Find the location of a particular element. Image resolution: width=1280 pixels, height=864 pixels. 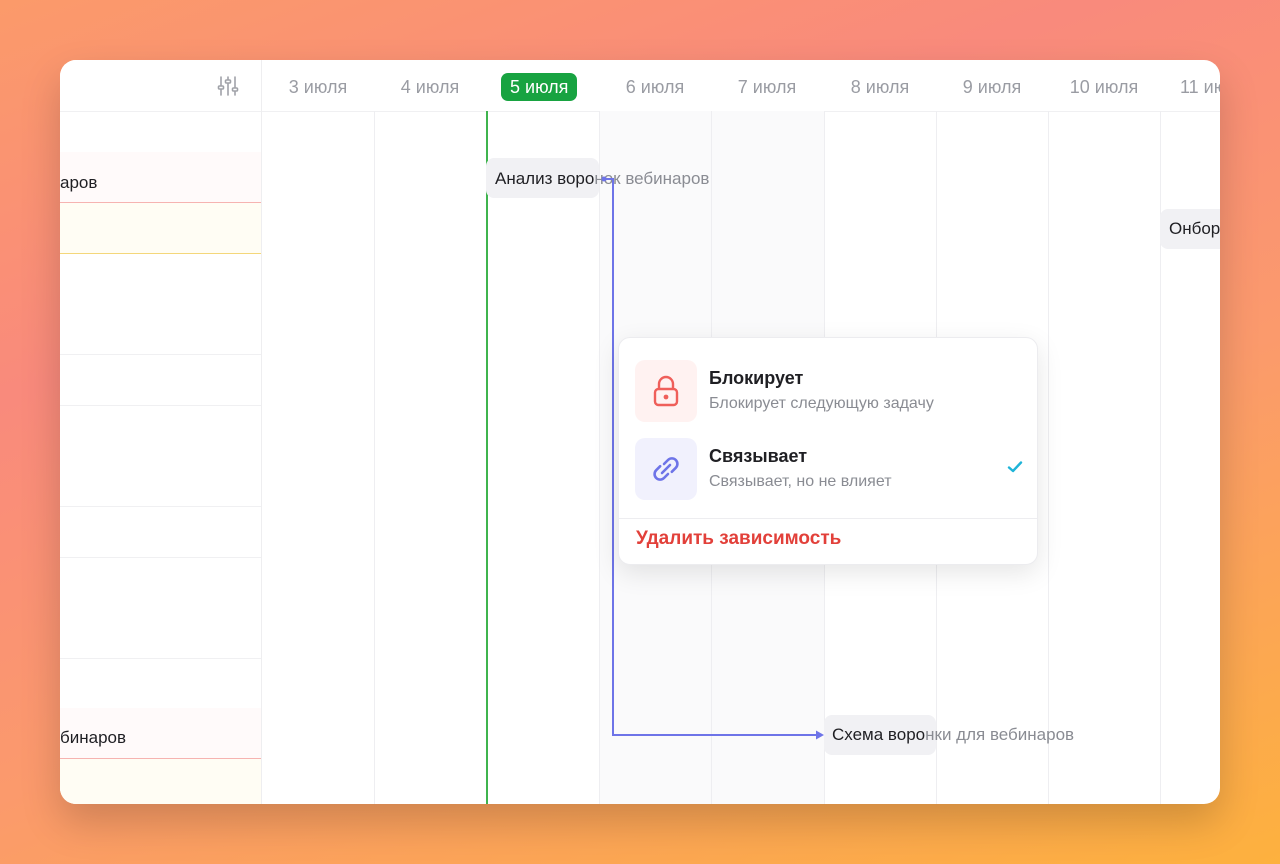

sidebar-row-label: бинаров is located at coordinates (93, 737).